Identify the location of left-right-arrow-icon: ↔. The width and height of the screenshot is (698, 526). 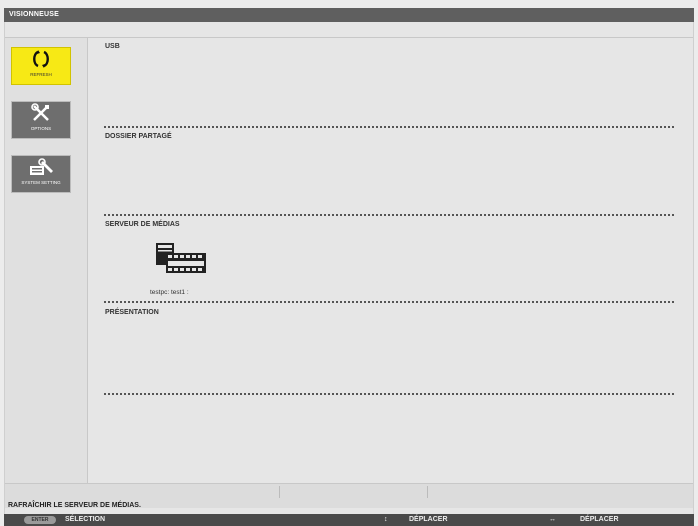
(552, 519).